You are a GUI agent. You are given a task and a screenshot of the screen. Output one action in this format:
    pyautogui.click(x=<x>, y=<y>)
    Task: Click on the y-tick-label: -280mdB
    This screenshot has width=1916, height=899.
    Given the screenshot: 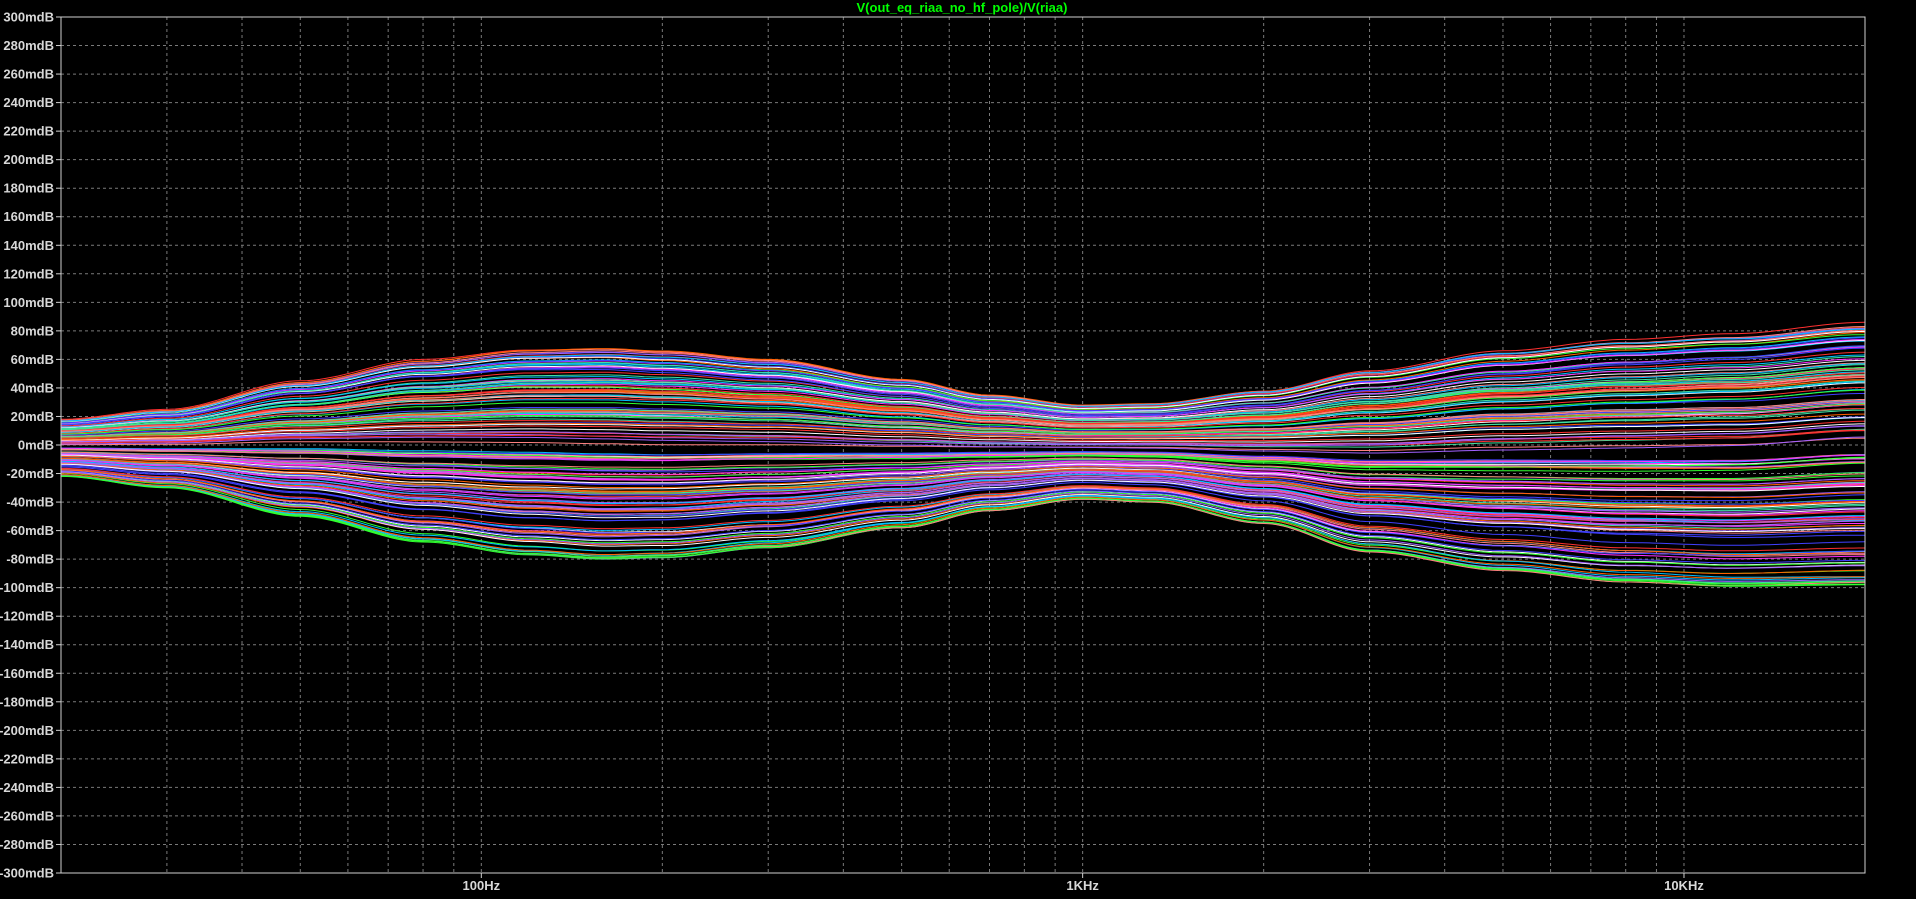 What is the action you would take?
    pyautogui.click(x=27, y=844)
    